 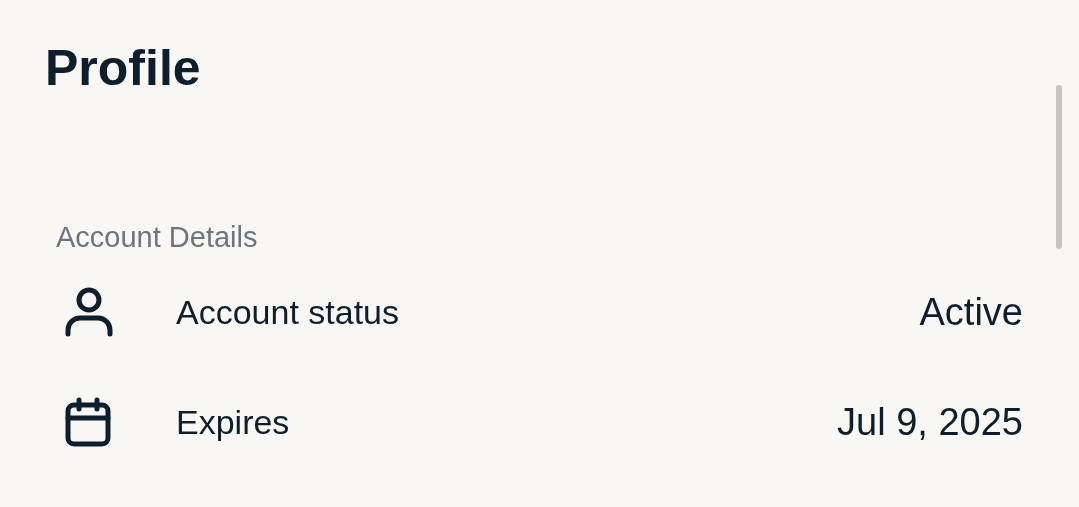 What do you see at coordinates (157, 237) in the screenshot?
I see `section-label: Account Details` at bounding box center [157, 237].